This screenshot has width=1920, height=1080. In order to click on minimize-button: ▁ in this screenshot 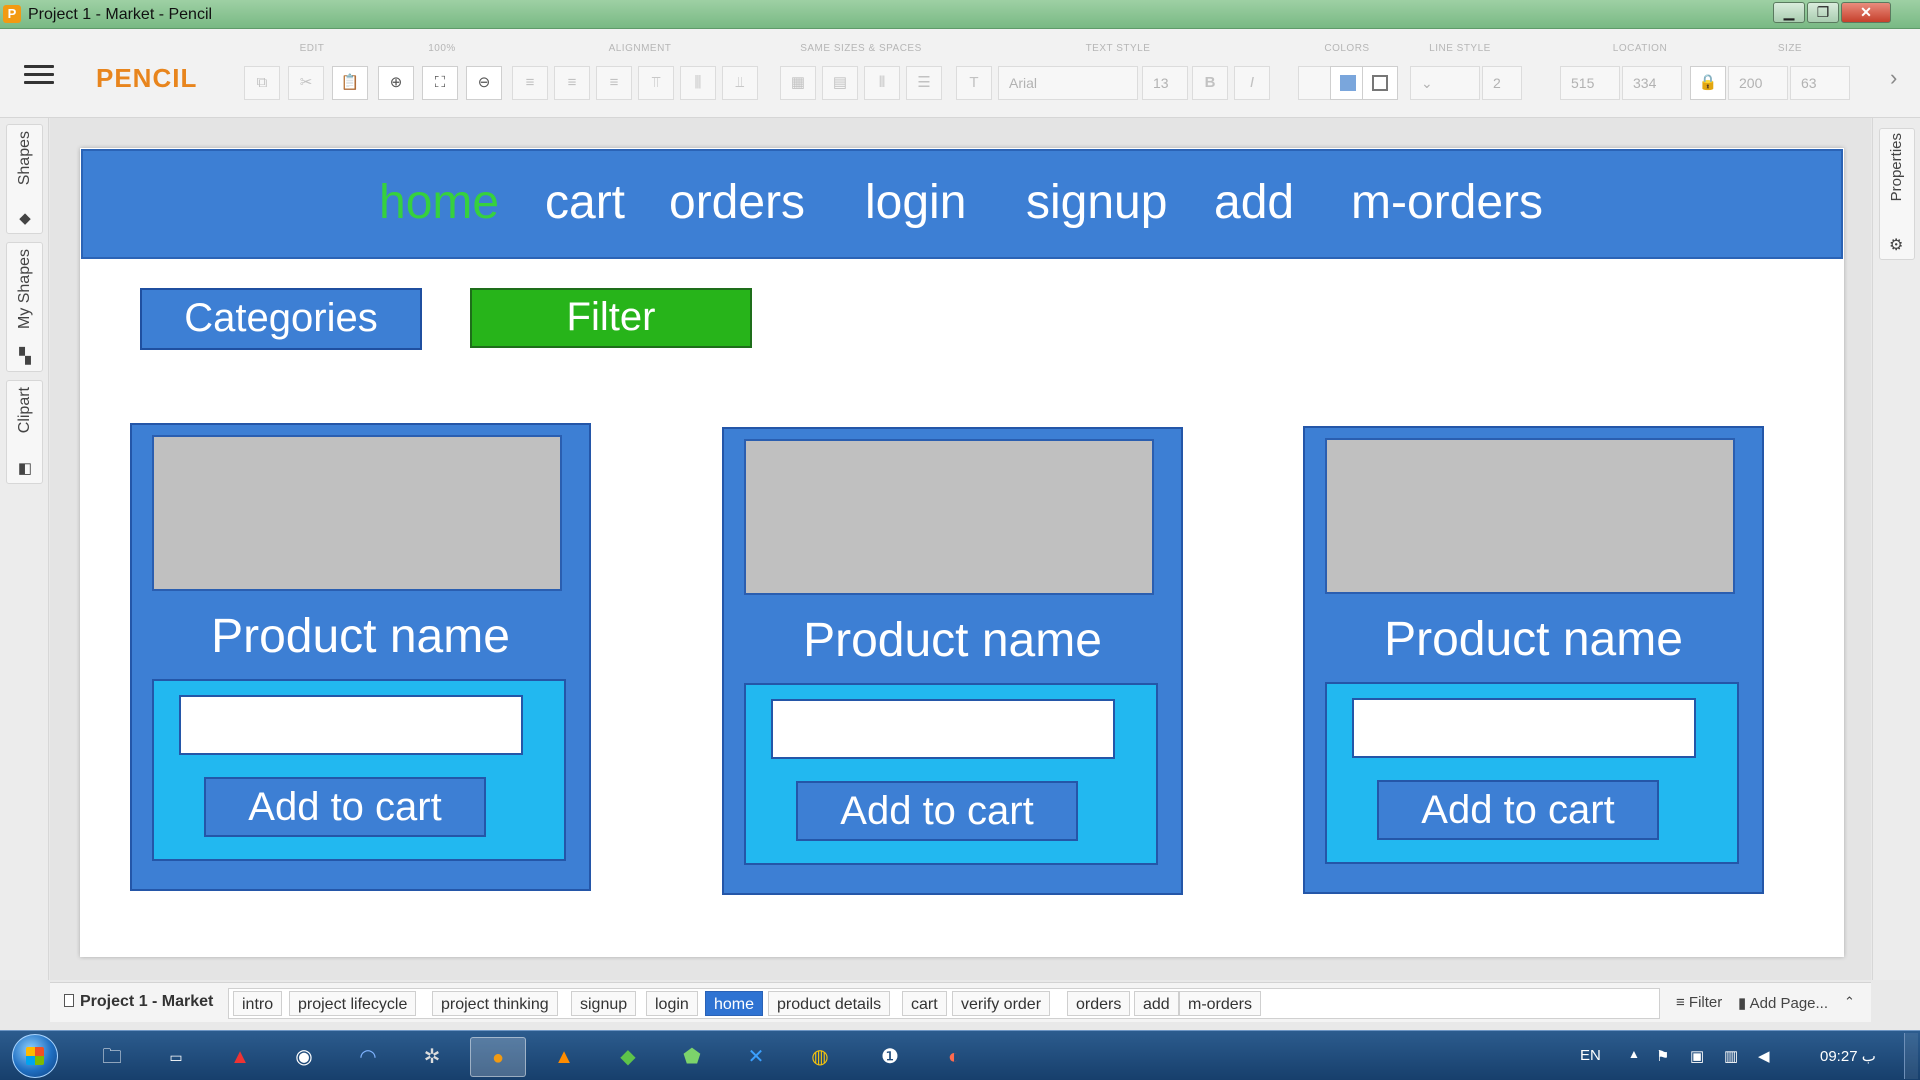, I will do `click(1789, 12)`.